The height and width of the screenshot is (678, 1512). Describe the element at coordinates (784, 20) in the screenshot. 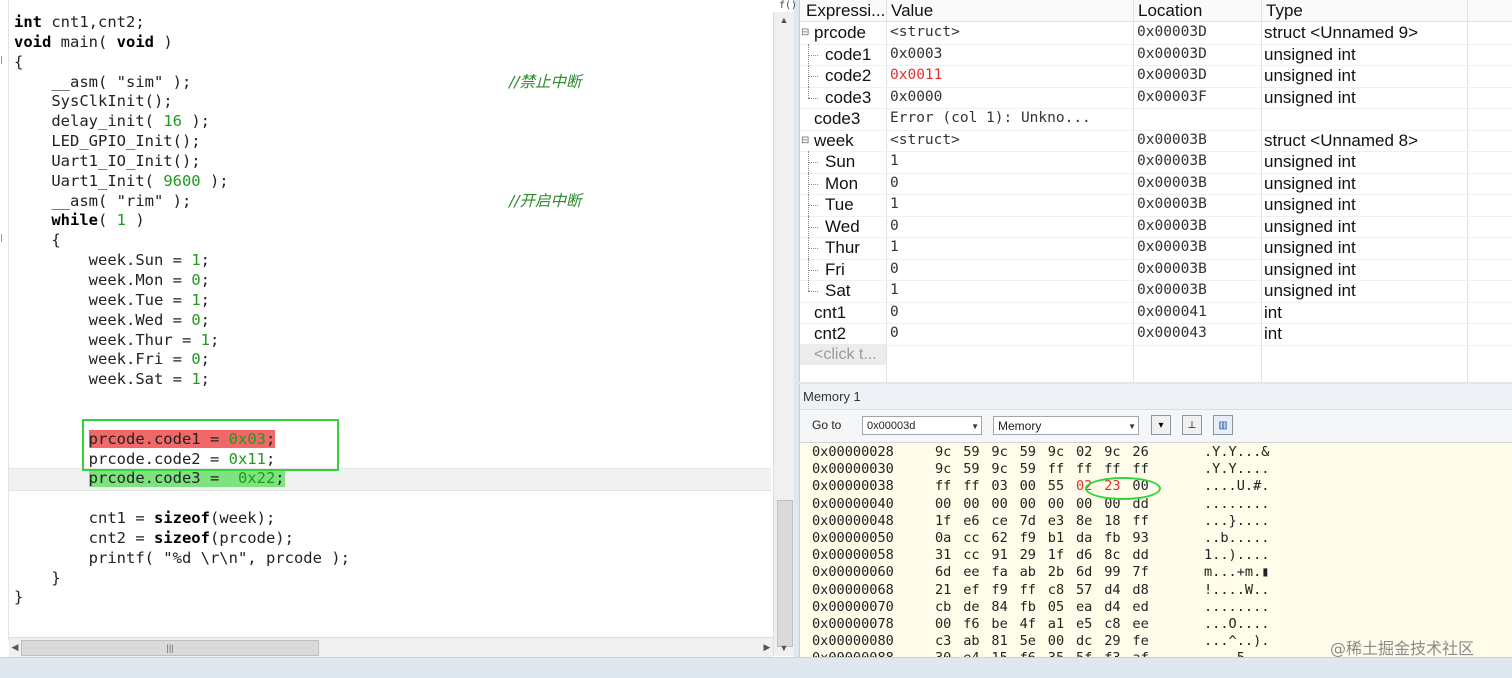

I see `scroll-up-icon: ▲` at that location.